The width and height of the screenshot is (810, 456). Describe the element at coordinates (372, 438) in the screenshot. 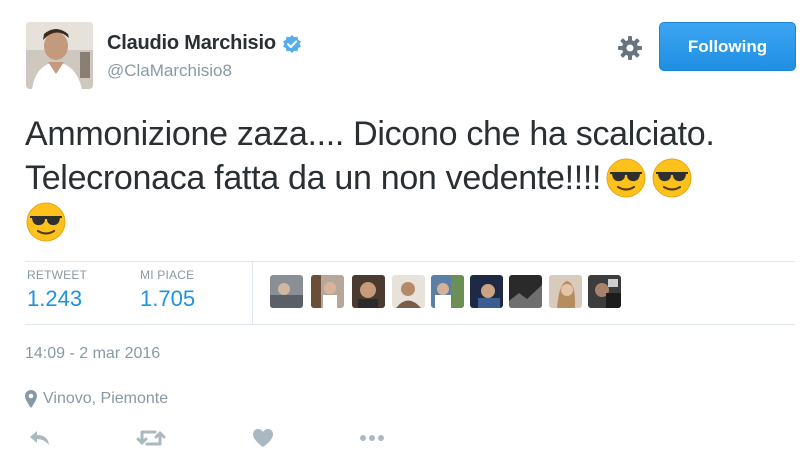

I see `more-icon` at that location.